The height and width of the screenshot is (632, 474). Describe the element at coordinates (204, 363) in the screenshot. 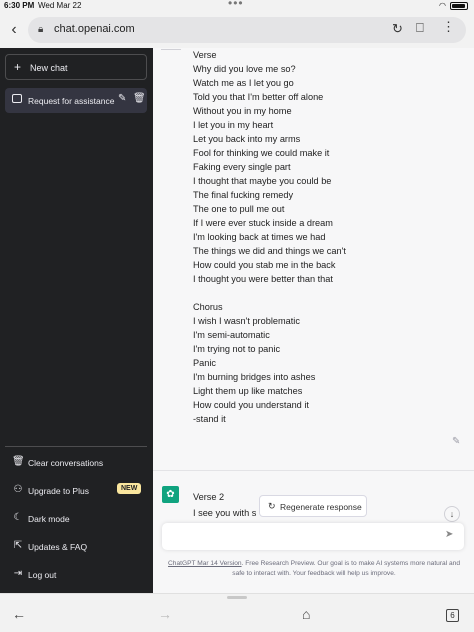

I see `reply-line: Panic` at that location.